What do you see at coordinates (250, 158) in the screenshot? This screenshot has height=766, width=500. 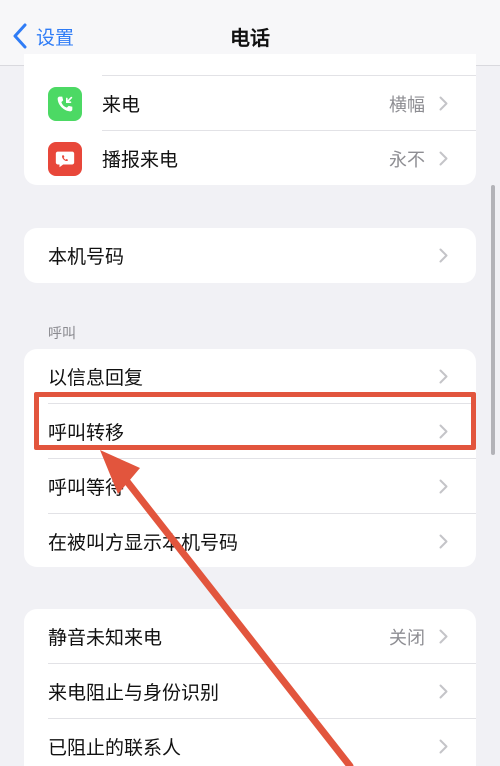 I see `list-item-announce-calls: 播报来电 永不` at bounding box center [250, 158].